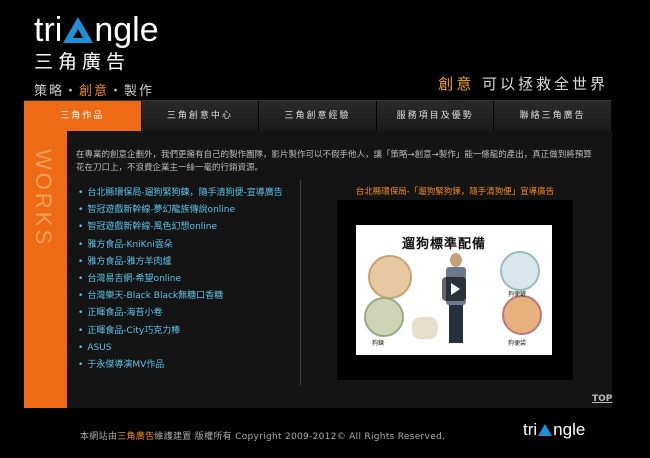 The width and height of the screenshot is (650, 458). I want to click on person-head, so click(456, 260).